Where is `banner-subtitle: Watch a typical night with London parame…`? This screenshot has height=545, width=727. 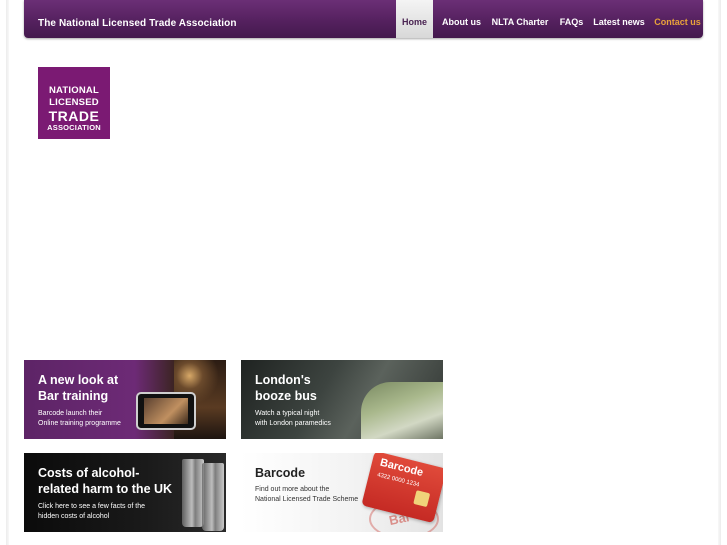
banner-subtitle: Watch a typical night with London parame… is located at coordinates (320, 419).